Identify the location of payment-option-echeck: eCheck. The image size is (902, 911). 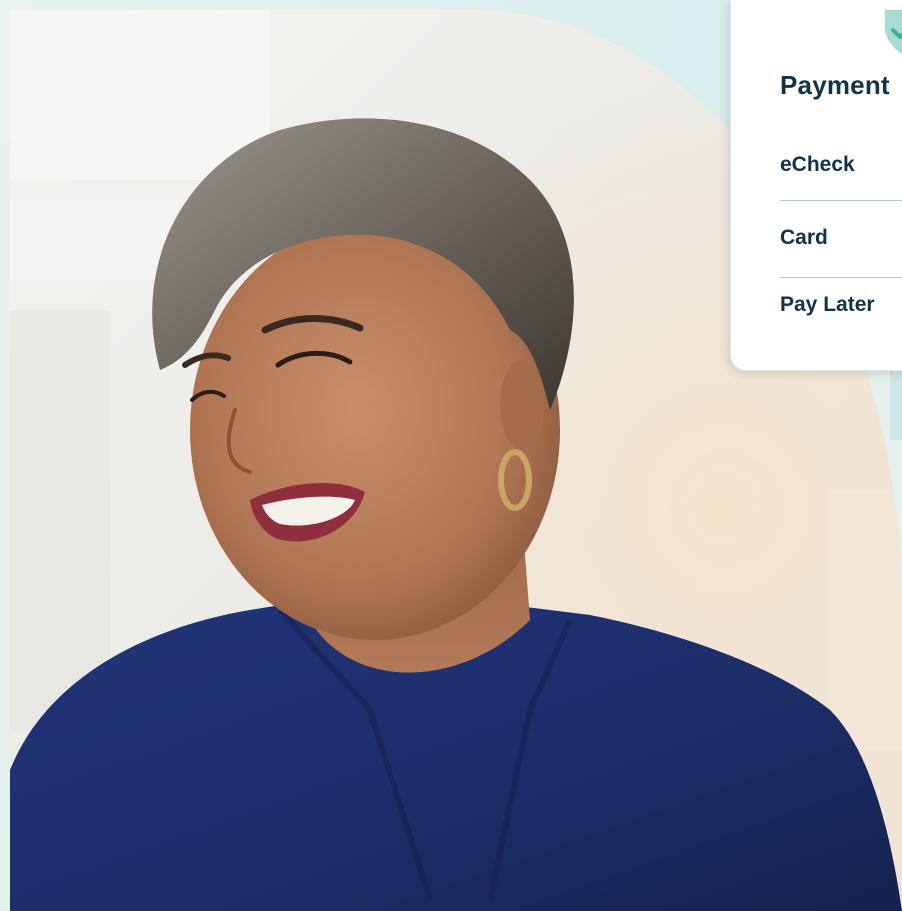
(817, 165).